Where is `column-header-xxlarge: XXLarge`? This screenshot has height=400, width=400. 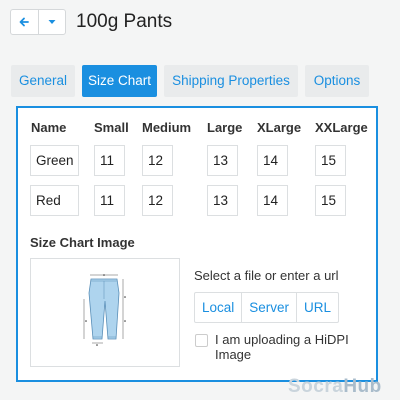
column-header-xxlarge: XXLarge is located at coordinates (341, 127).